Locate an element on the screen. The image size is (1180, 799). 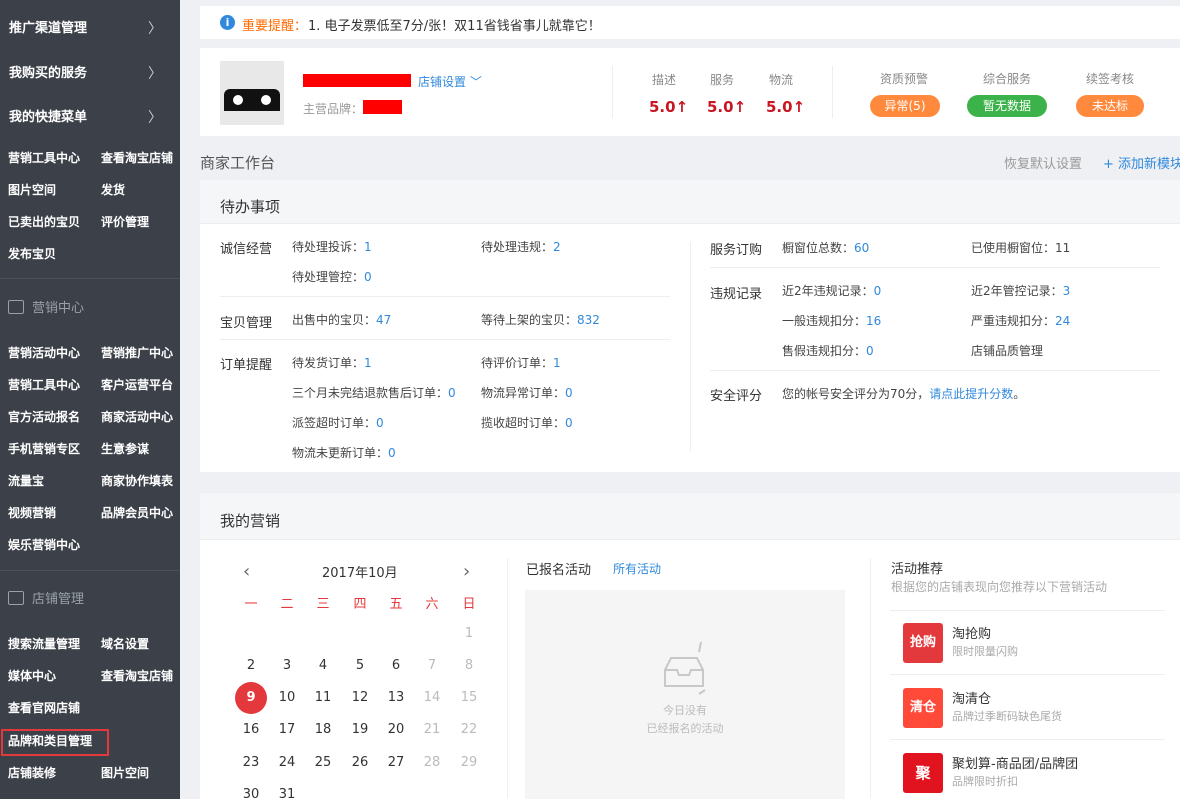
controls-2y-item: 近2年管控记录：3 is located at coordinates (1020, 290).